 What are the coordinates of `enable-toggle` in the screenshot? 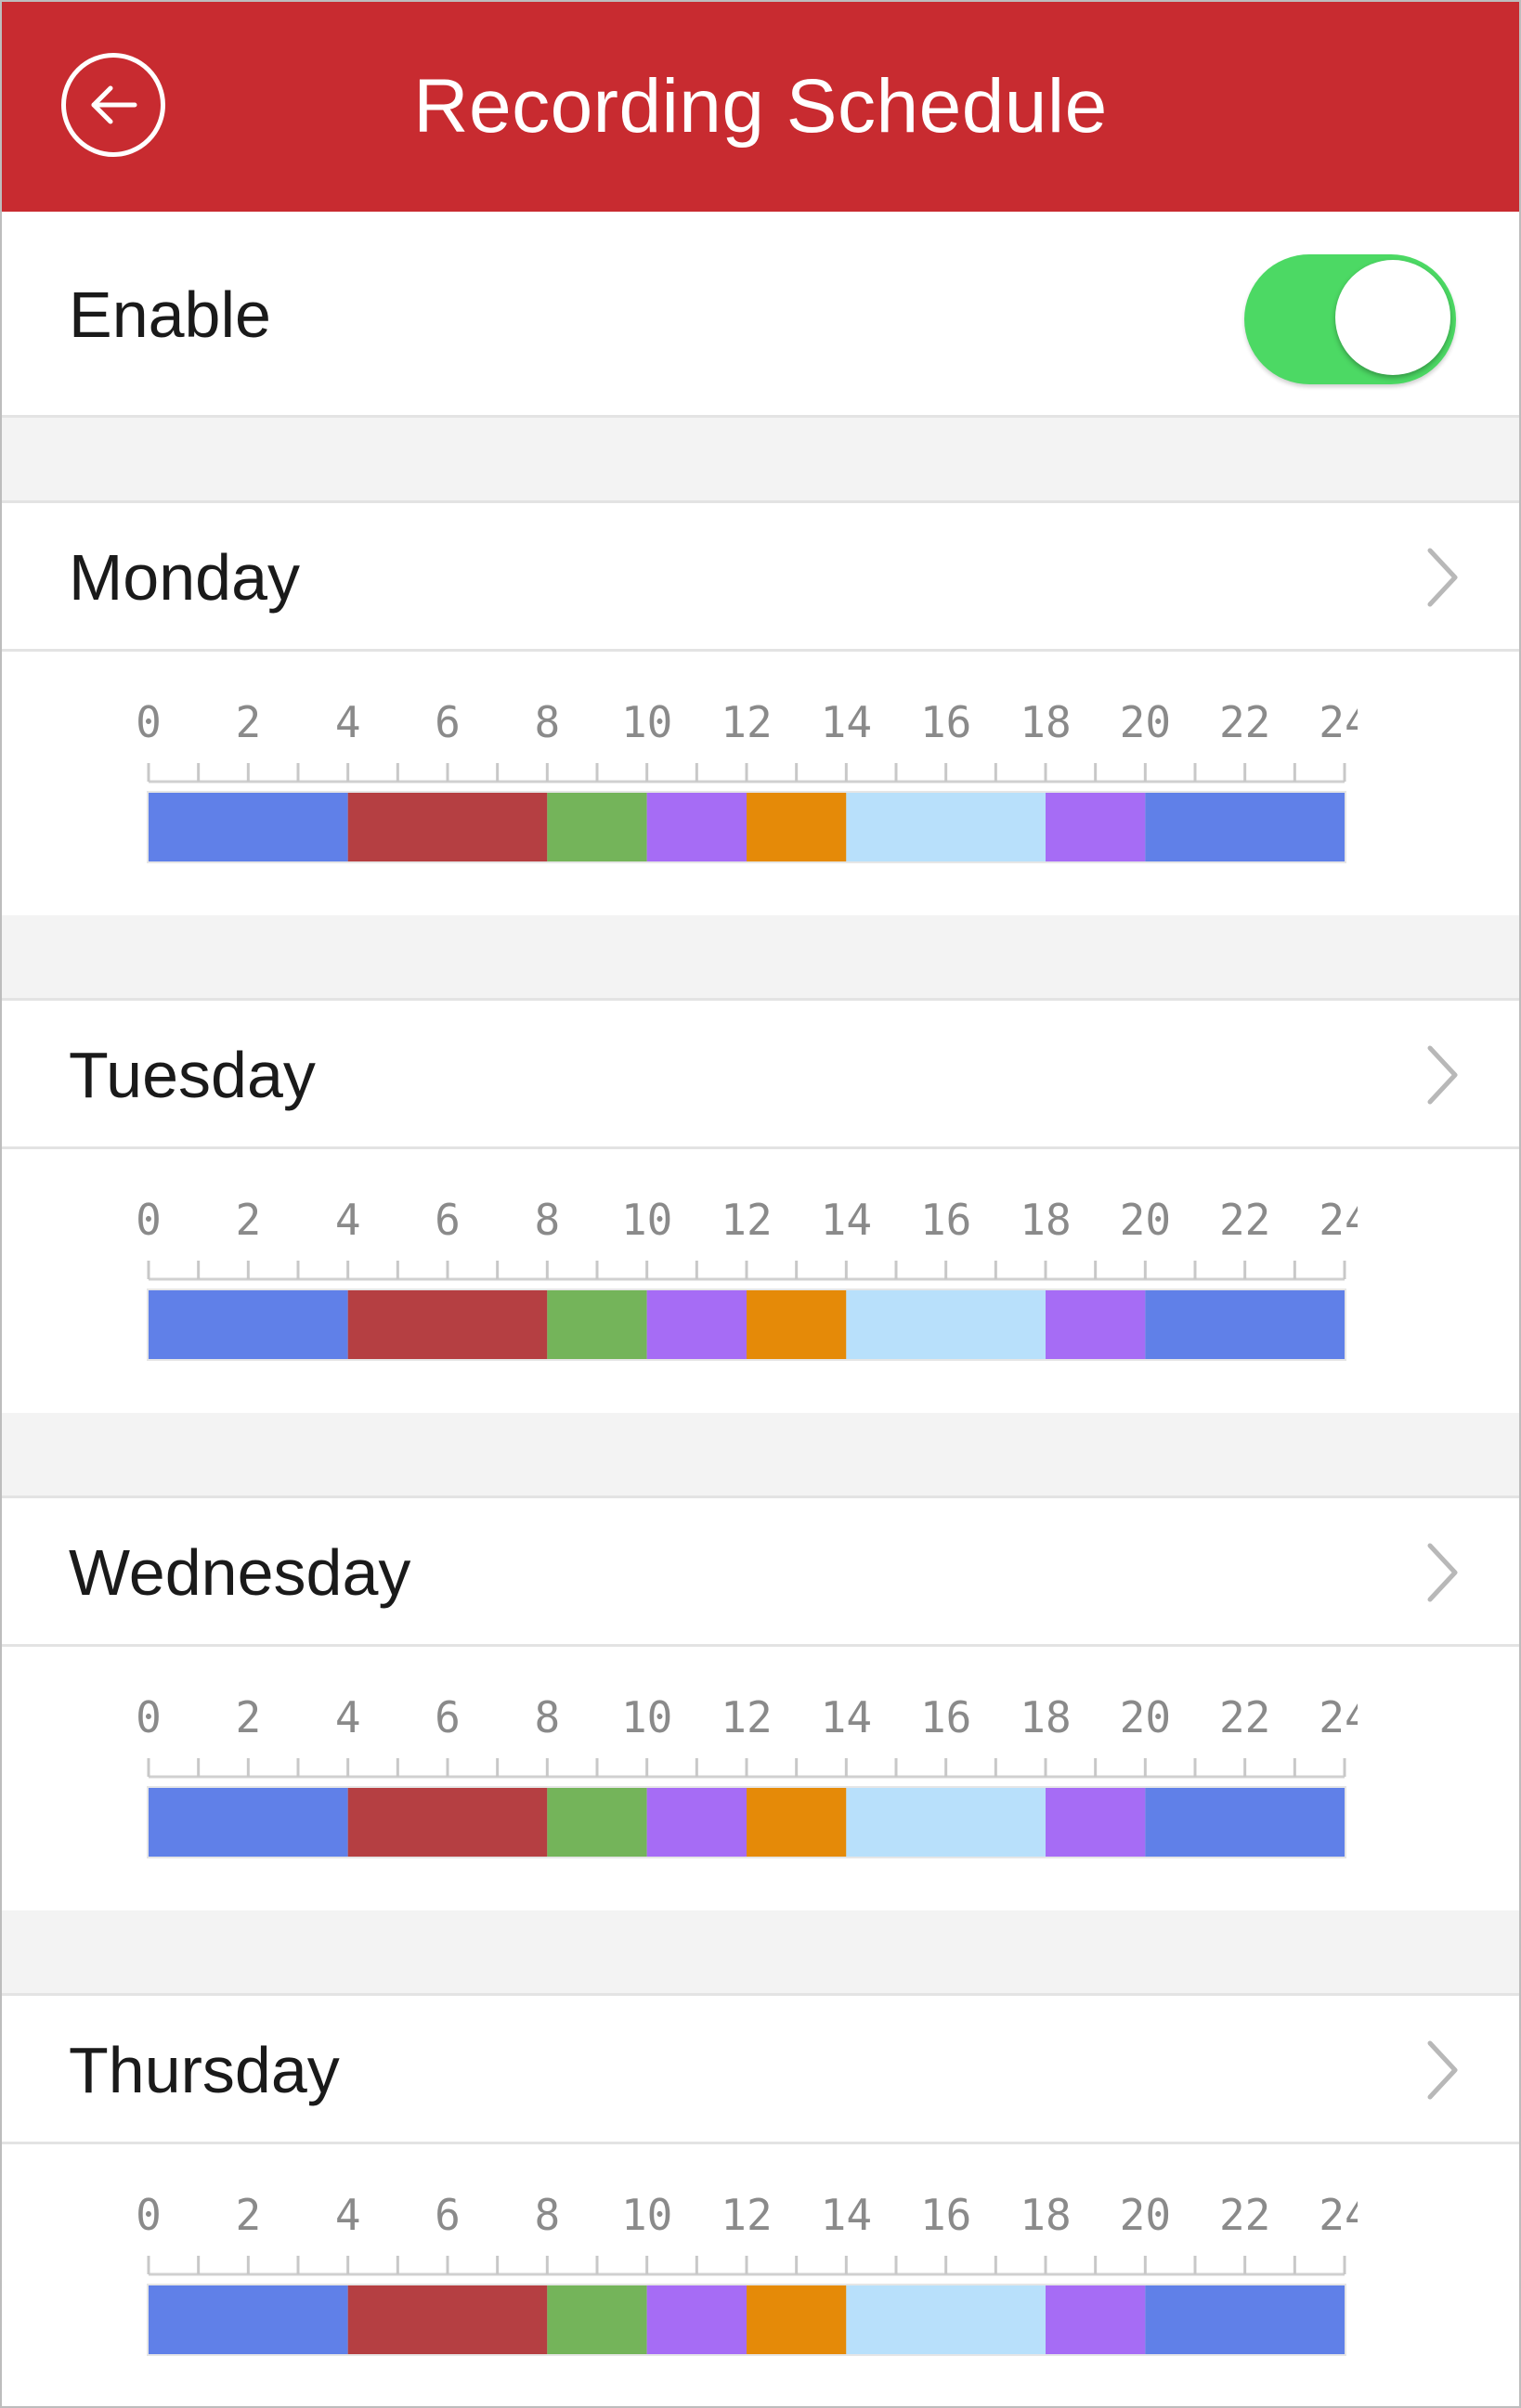 It's located at (1350, 319).